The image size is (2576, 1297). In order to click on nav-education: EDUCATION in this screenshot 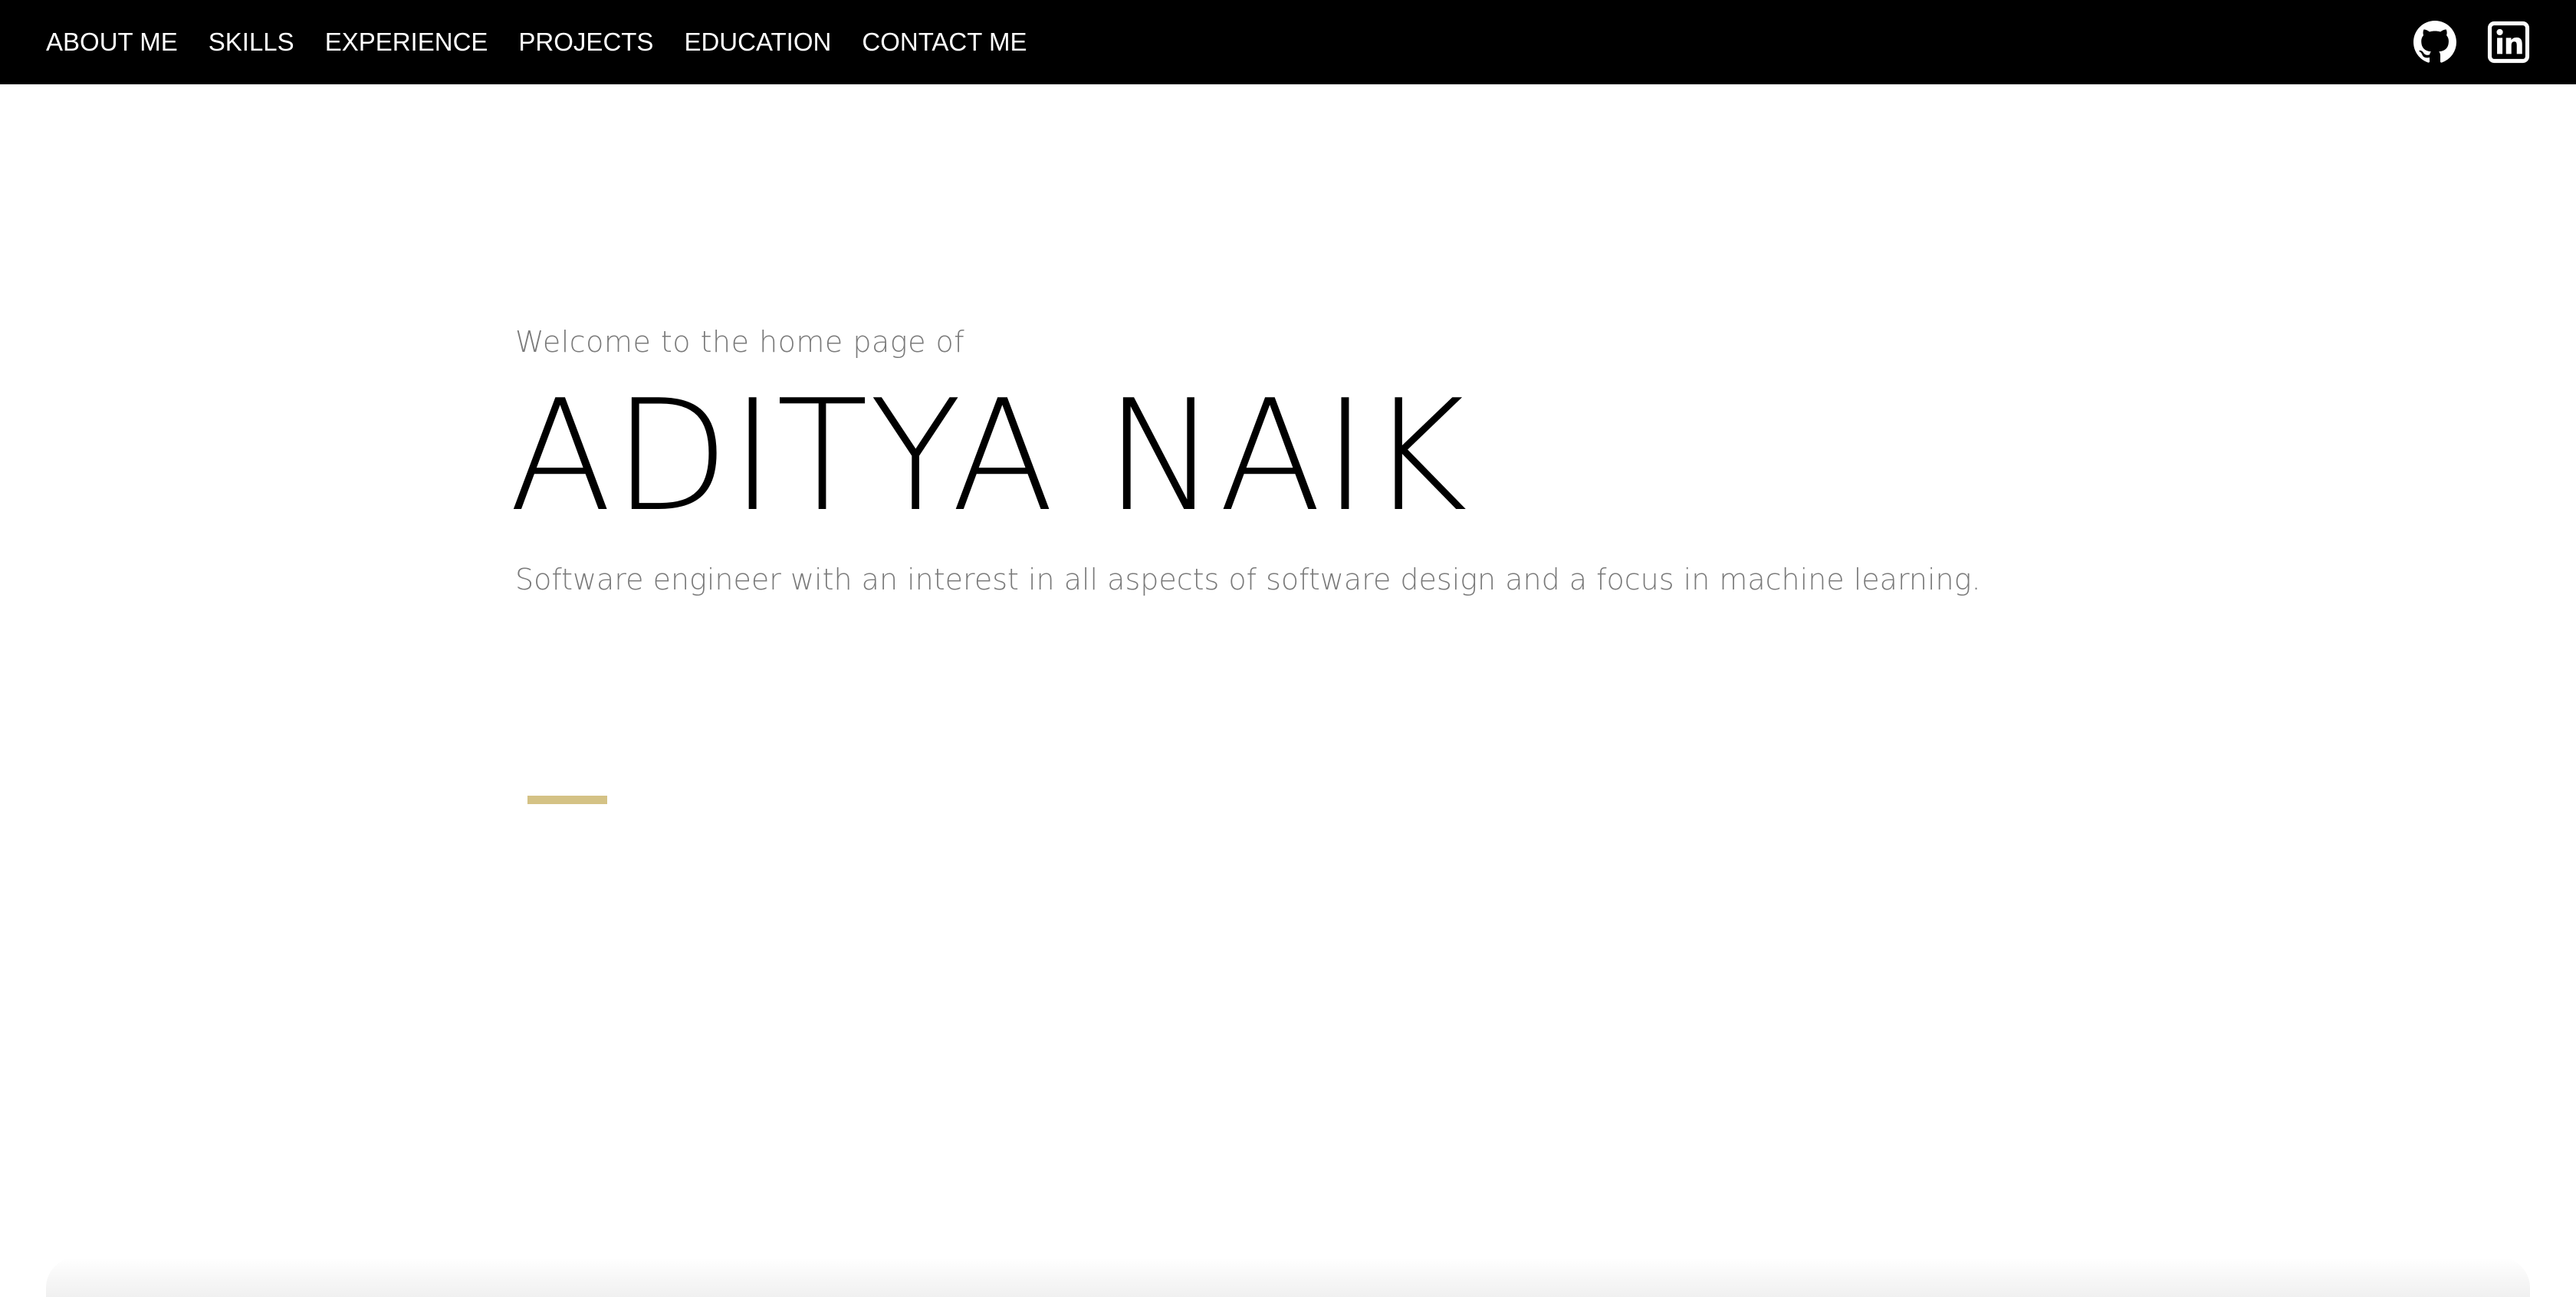, I will do `click(758, 42)`.